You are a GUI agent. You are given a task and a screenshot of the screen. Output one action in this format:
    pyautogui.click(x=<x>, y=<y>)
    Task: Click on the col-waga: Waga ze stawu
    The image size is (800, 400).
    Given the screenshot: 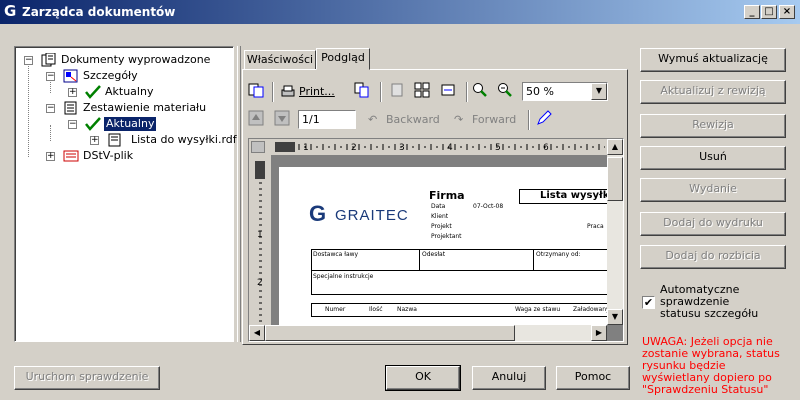 What is the action you would take?
    pyautogui.click(x=538, y=309)
    